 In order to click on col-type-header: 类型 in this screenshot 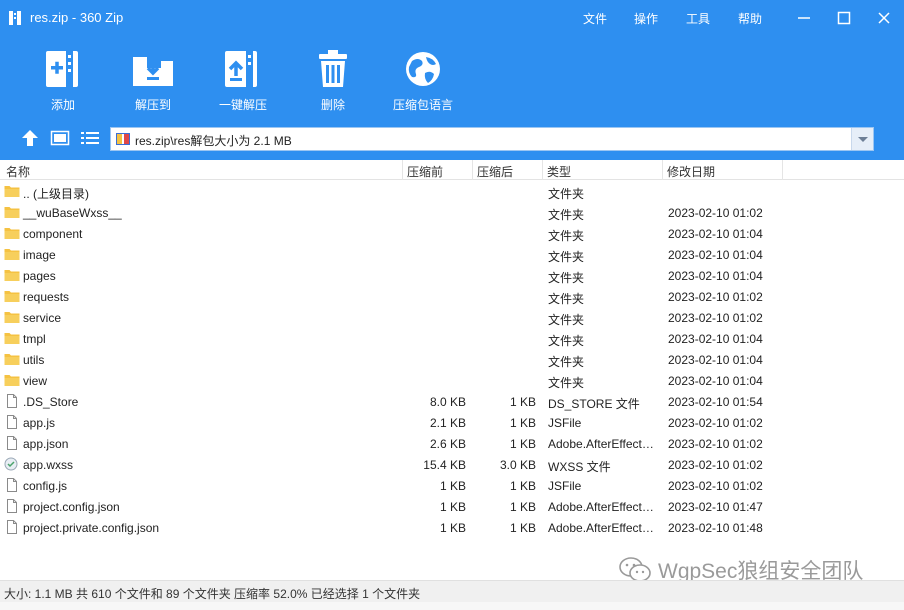, I will do `click(559, 171)`.